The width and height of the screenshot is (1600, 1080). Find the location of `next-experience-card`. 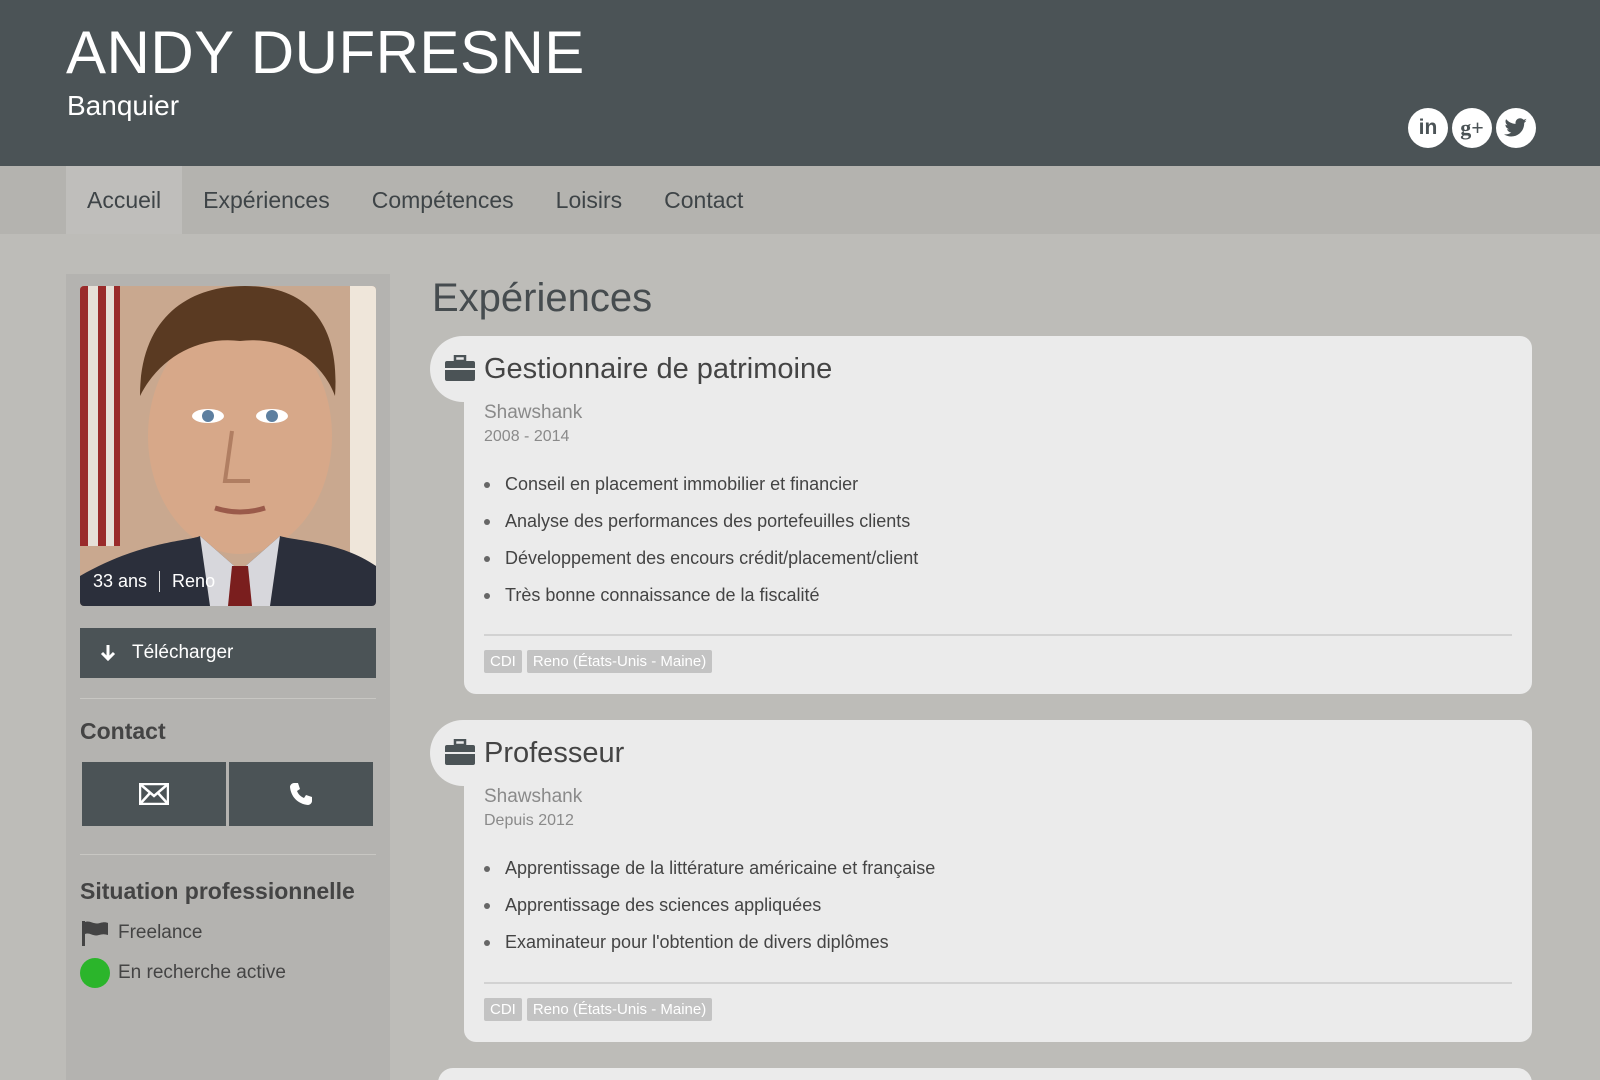

next-experience-card is located at coordinates (985, 1074).